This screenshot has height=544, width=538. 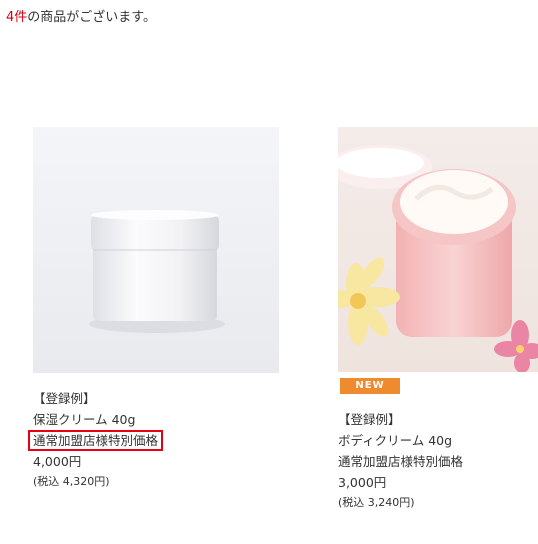 What do you see at coordinates (98, 419) in the screenshot?
I see `product-name: 保湿クリーム 40g` at bounding box center [98, 419].